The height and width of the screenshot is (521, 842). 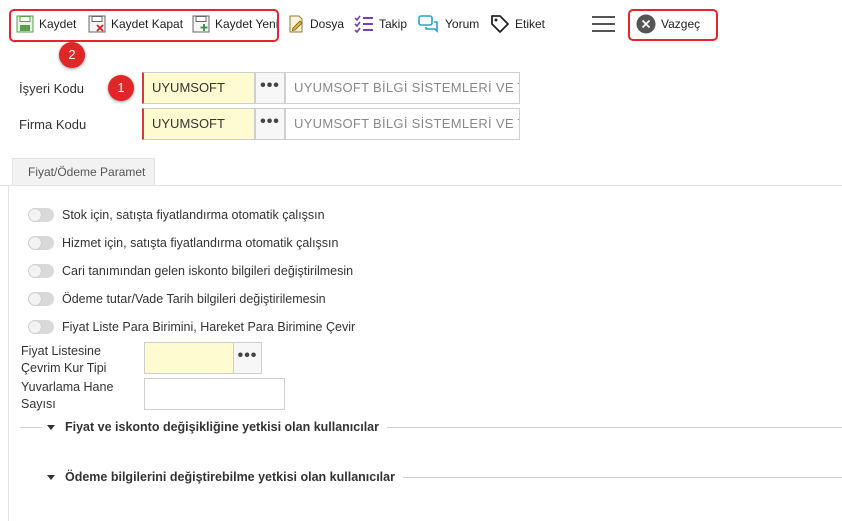 I want to click on price-rate-type-lookup-button: •••, so click(x=247, y=358).